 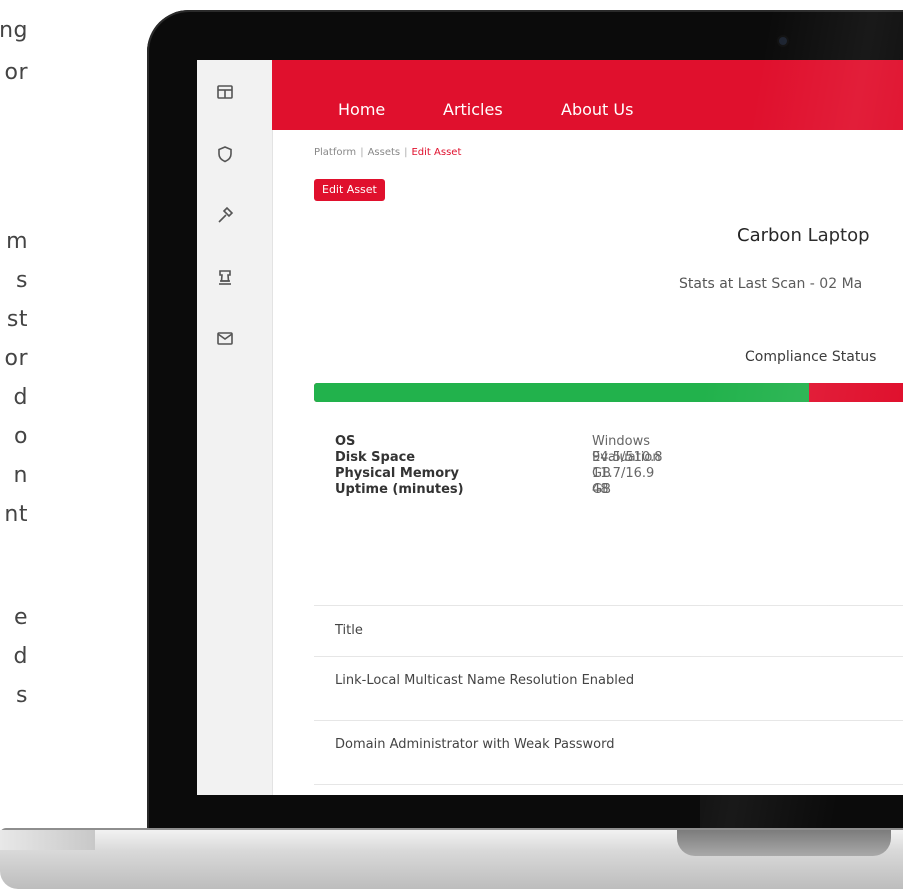 What do you see at coordinates (597, 109) in the screenshot?
I see `nav-about-us: About Us` at bounding box center [597, 109].